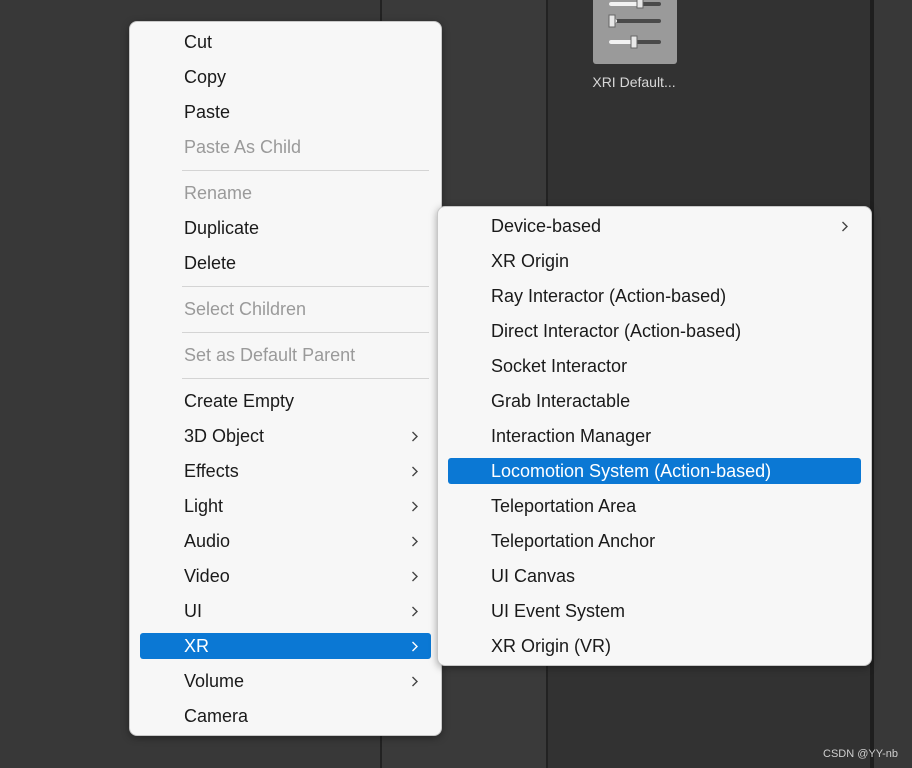  Describe the element at coordinates (285, 506) in the screenshot. I see `menu-item-light: Light` at that location.